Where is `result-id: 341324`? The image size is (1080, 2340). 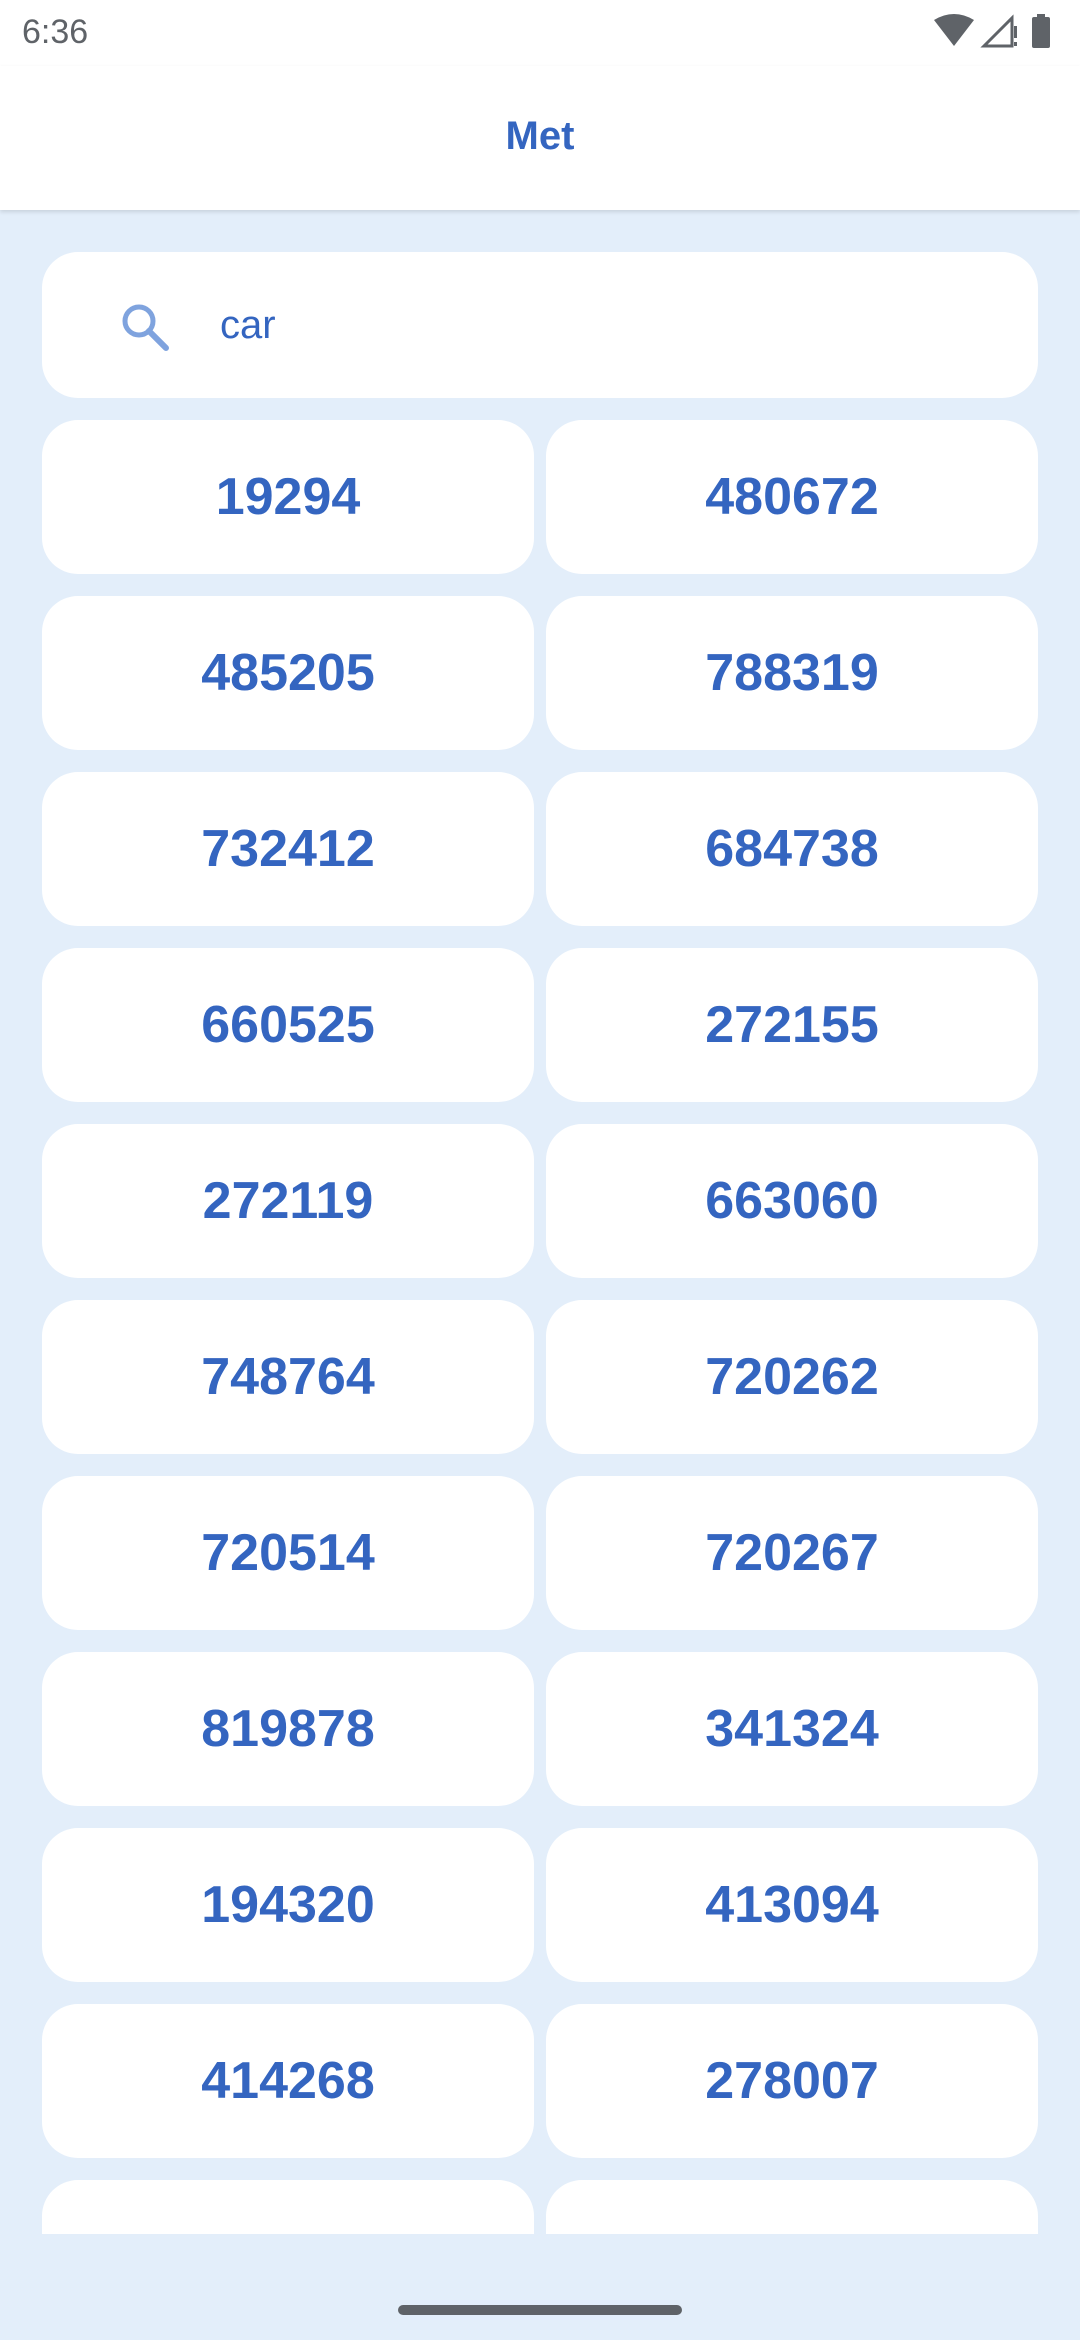
result-id: 341324 is located at coordinates (792, 1729).